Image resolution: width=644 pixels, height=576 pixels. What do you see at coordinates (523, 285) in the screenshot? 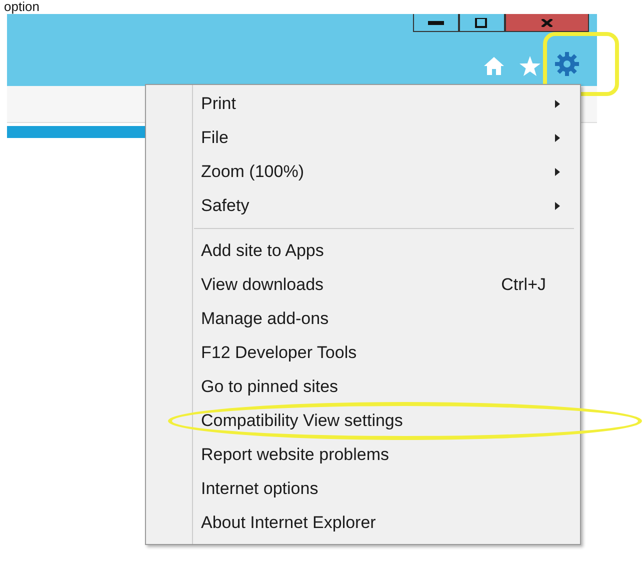
I see `shortcut-text: Ctrl+J` at bounding box center [523, 285].